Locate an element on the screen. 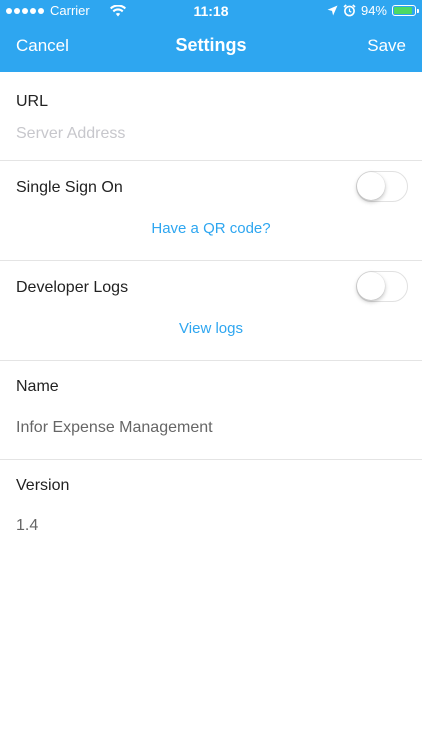 This screenshot has height=750, width=422. nav-bar: Cancel Settings Save is located at coordinates (211, 47).